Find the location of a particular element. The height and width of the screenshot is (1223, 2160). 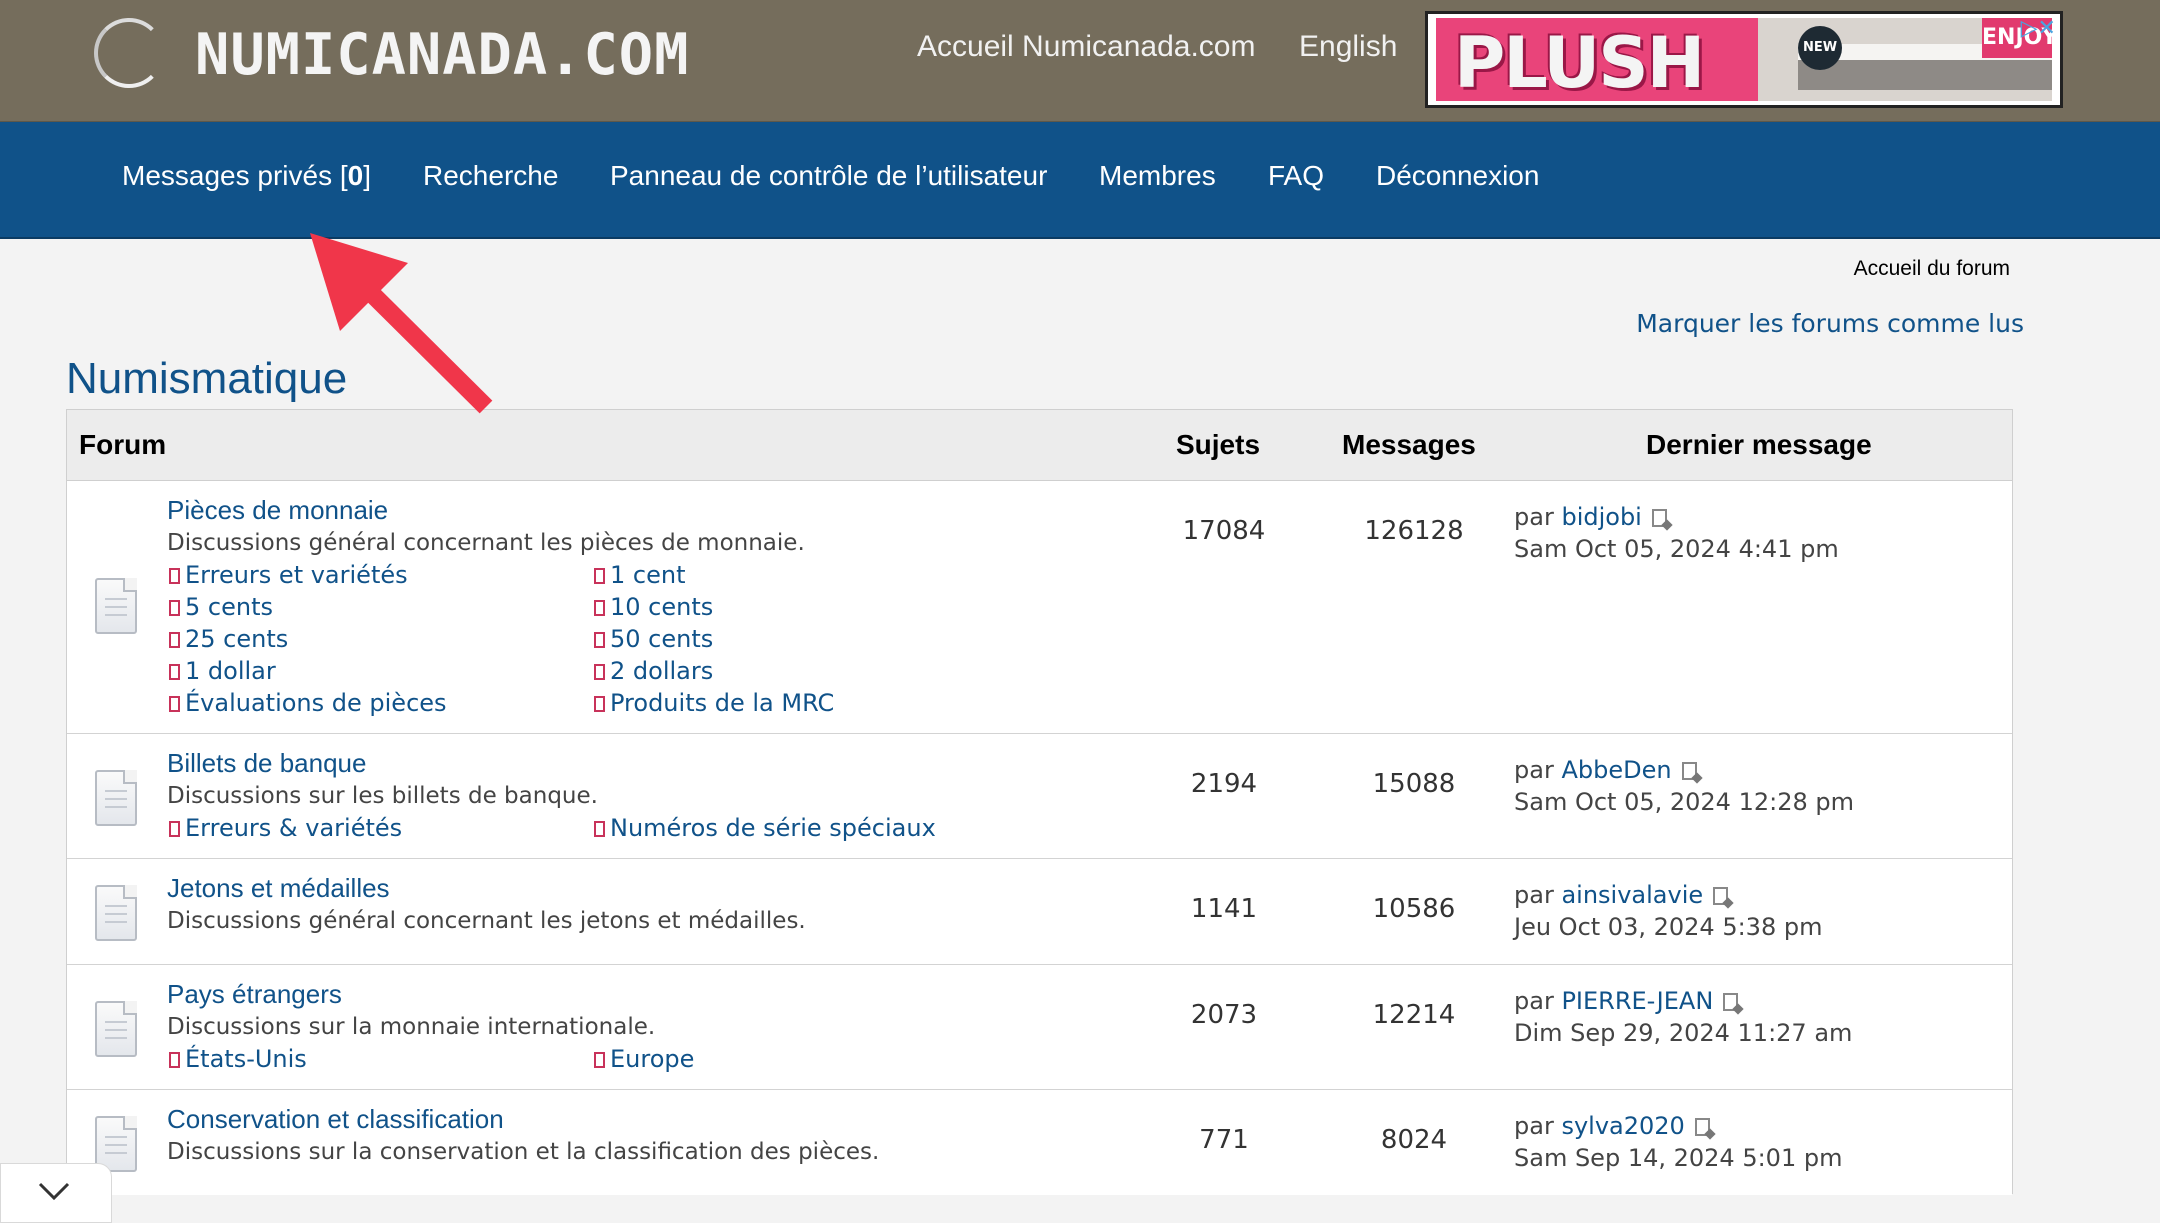

user-link: sylva2020 is located at coordinates (1622, 1126).